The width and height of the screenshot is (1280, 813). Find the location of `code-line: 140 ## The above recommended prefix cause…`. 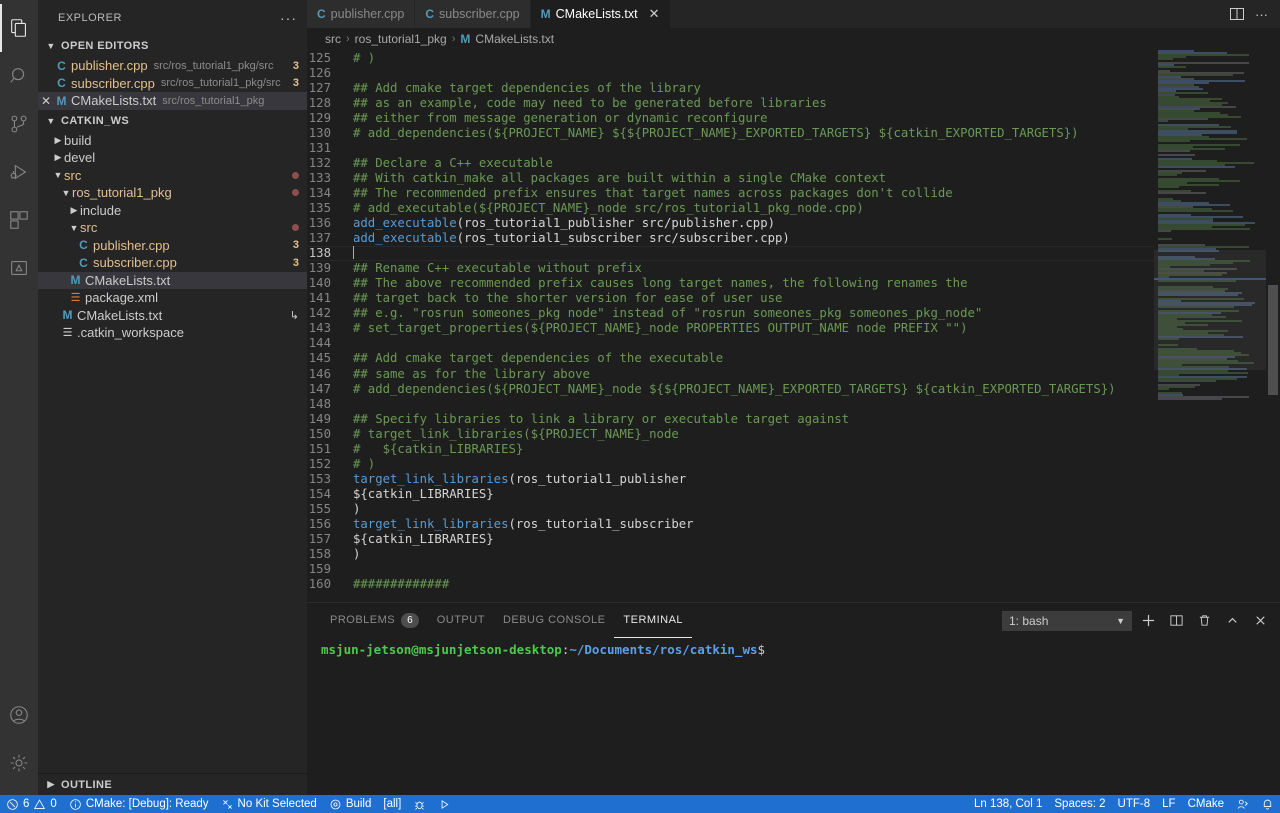

code-line: 140 ## The above recommended prefix cause… is located at coordinates (730, 283).